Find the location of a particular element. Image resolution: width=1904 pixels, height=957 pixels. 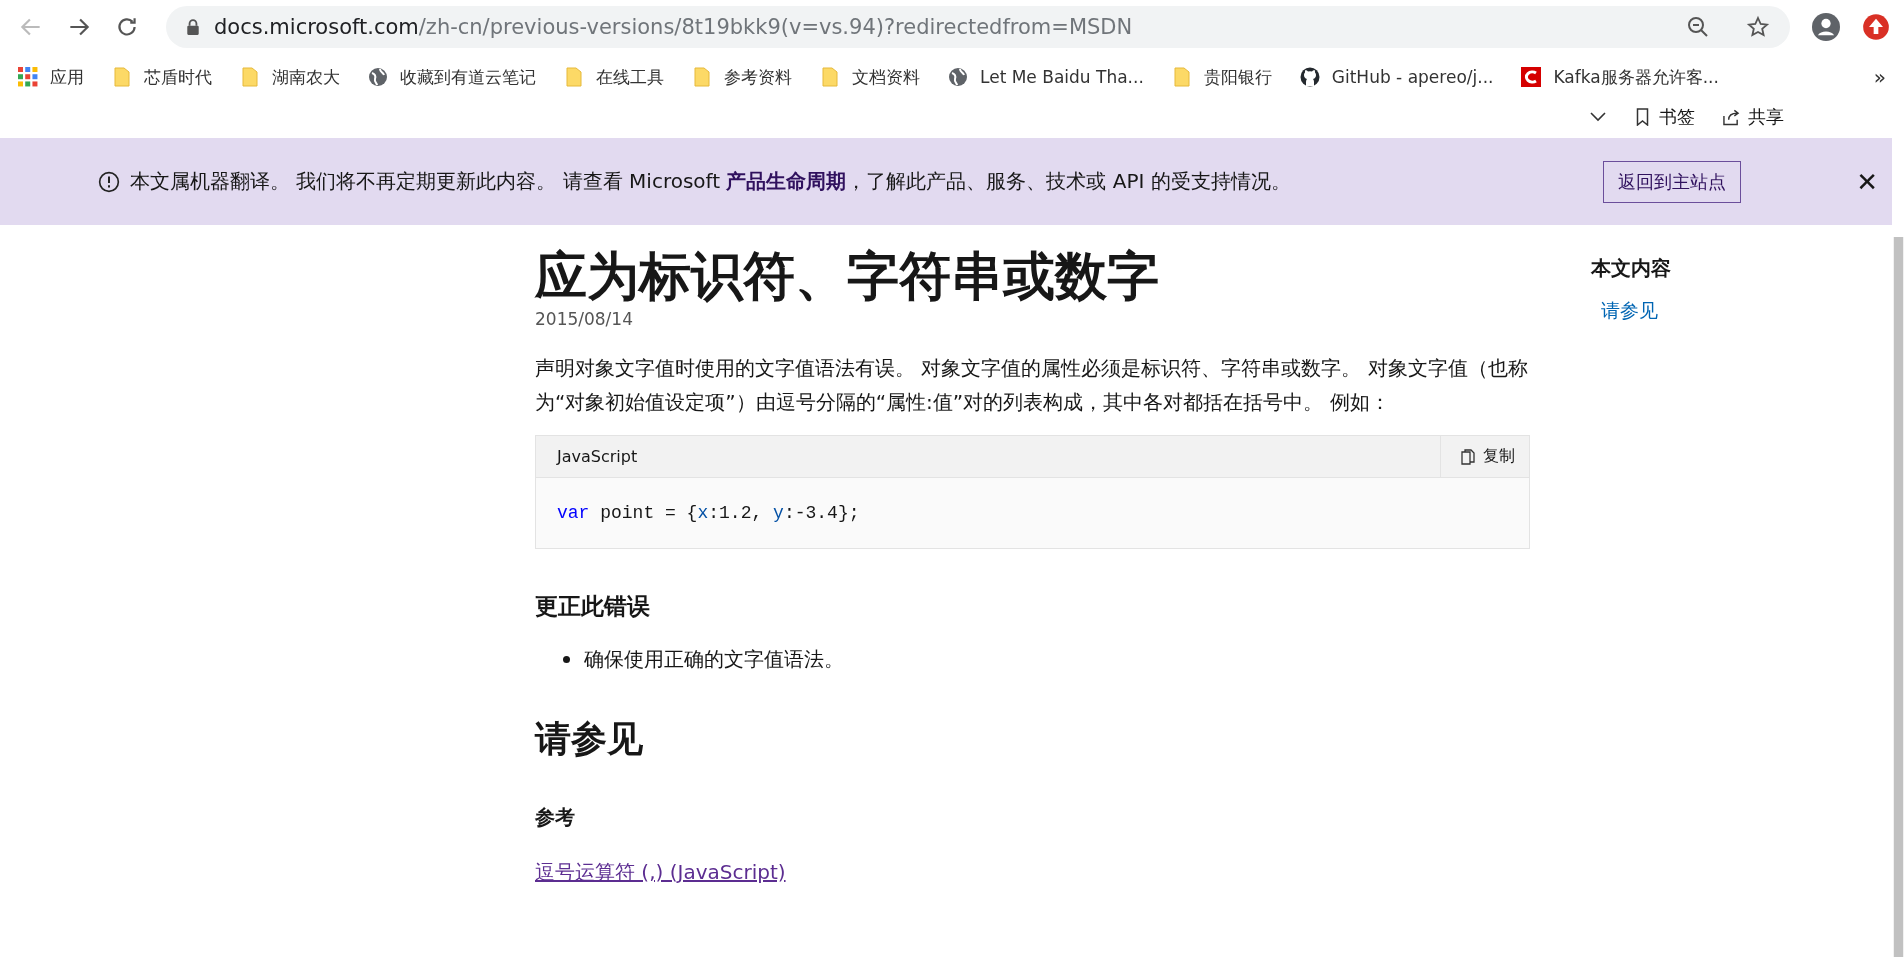

article-date: 2015/08/14 is located at coordinates (584, 319).